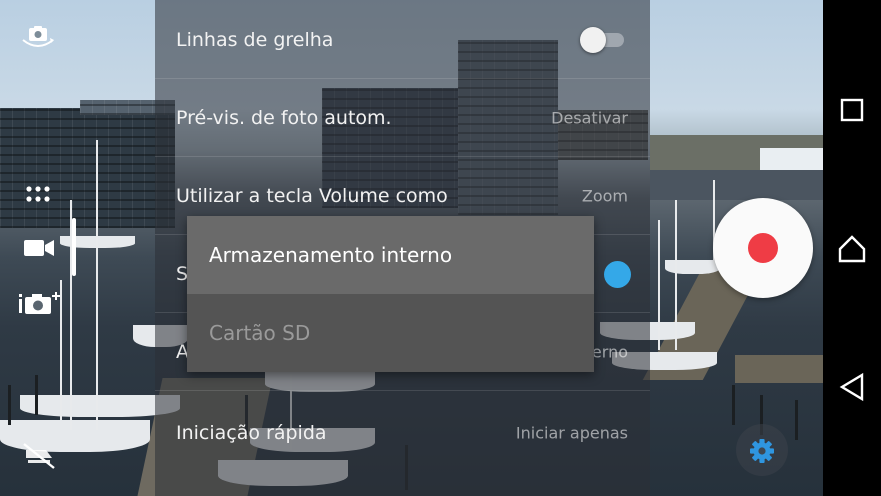  I want to click on record-dot-icon, so click(763, 248).